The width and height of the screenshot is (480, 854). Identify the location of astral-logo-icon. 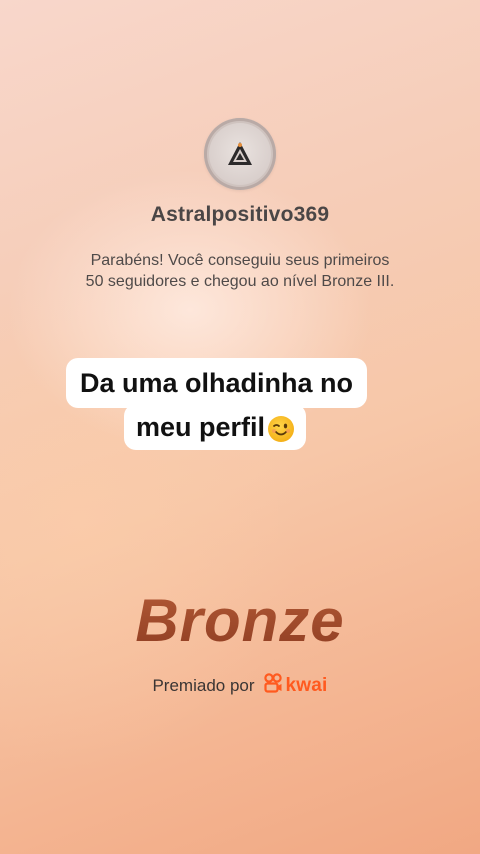
(240, 154).